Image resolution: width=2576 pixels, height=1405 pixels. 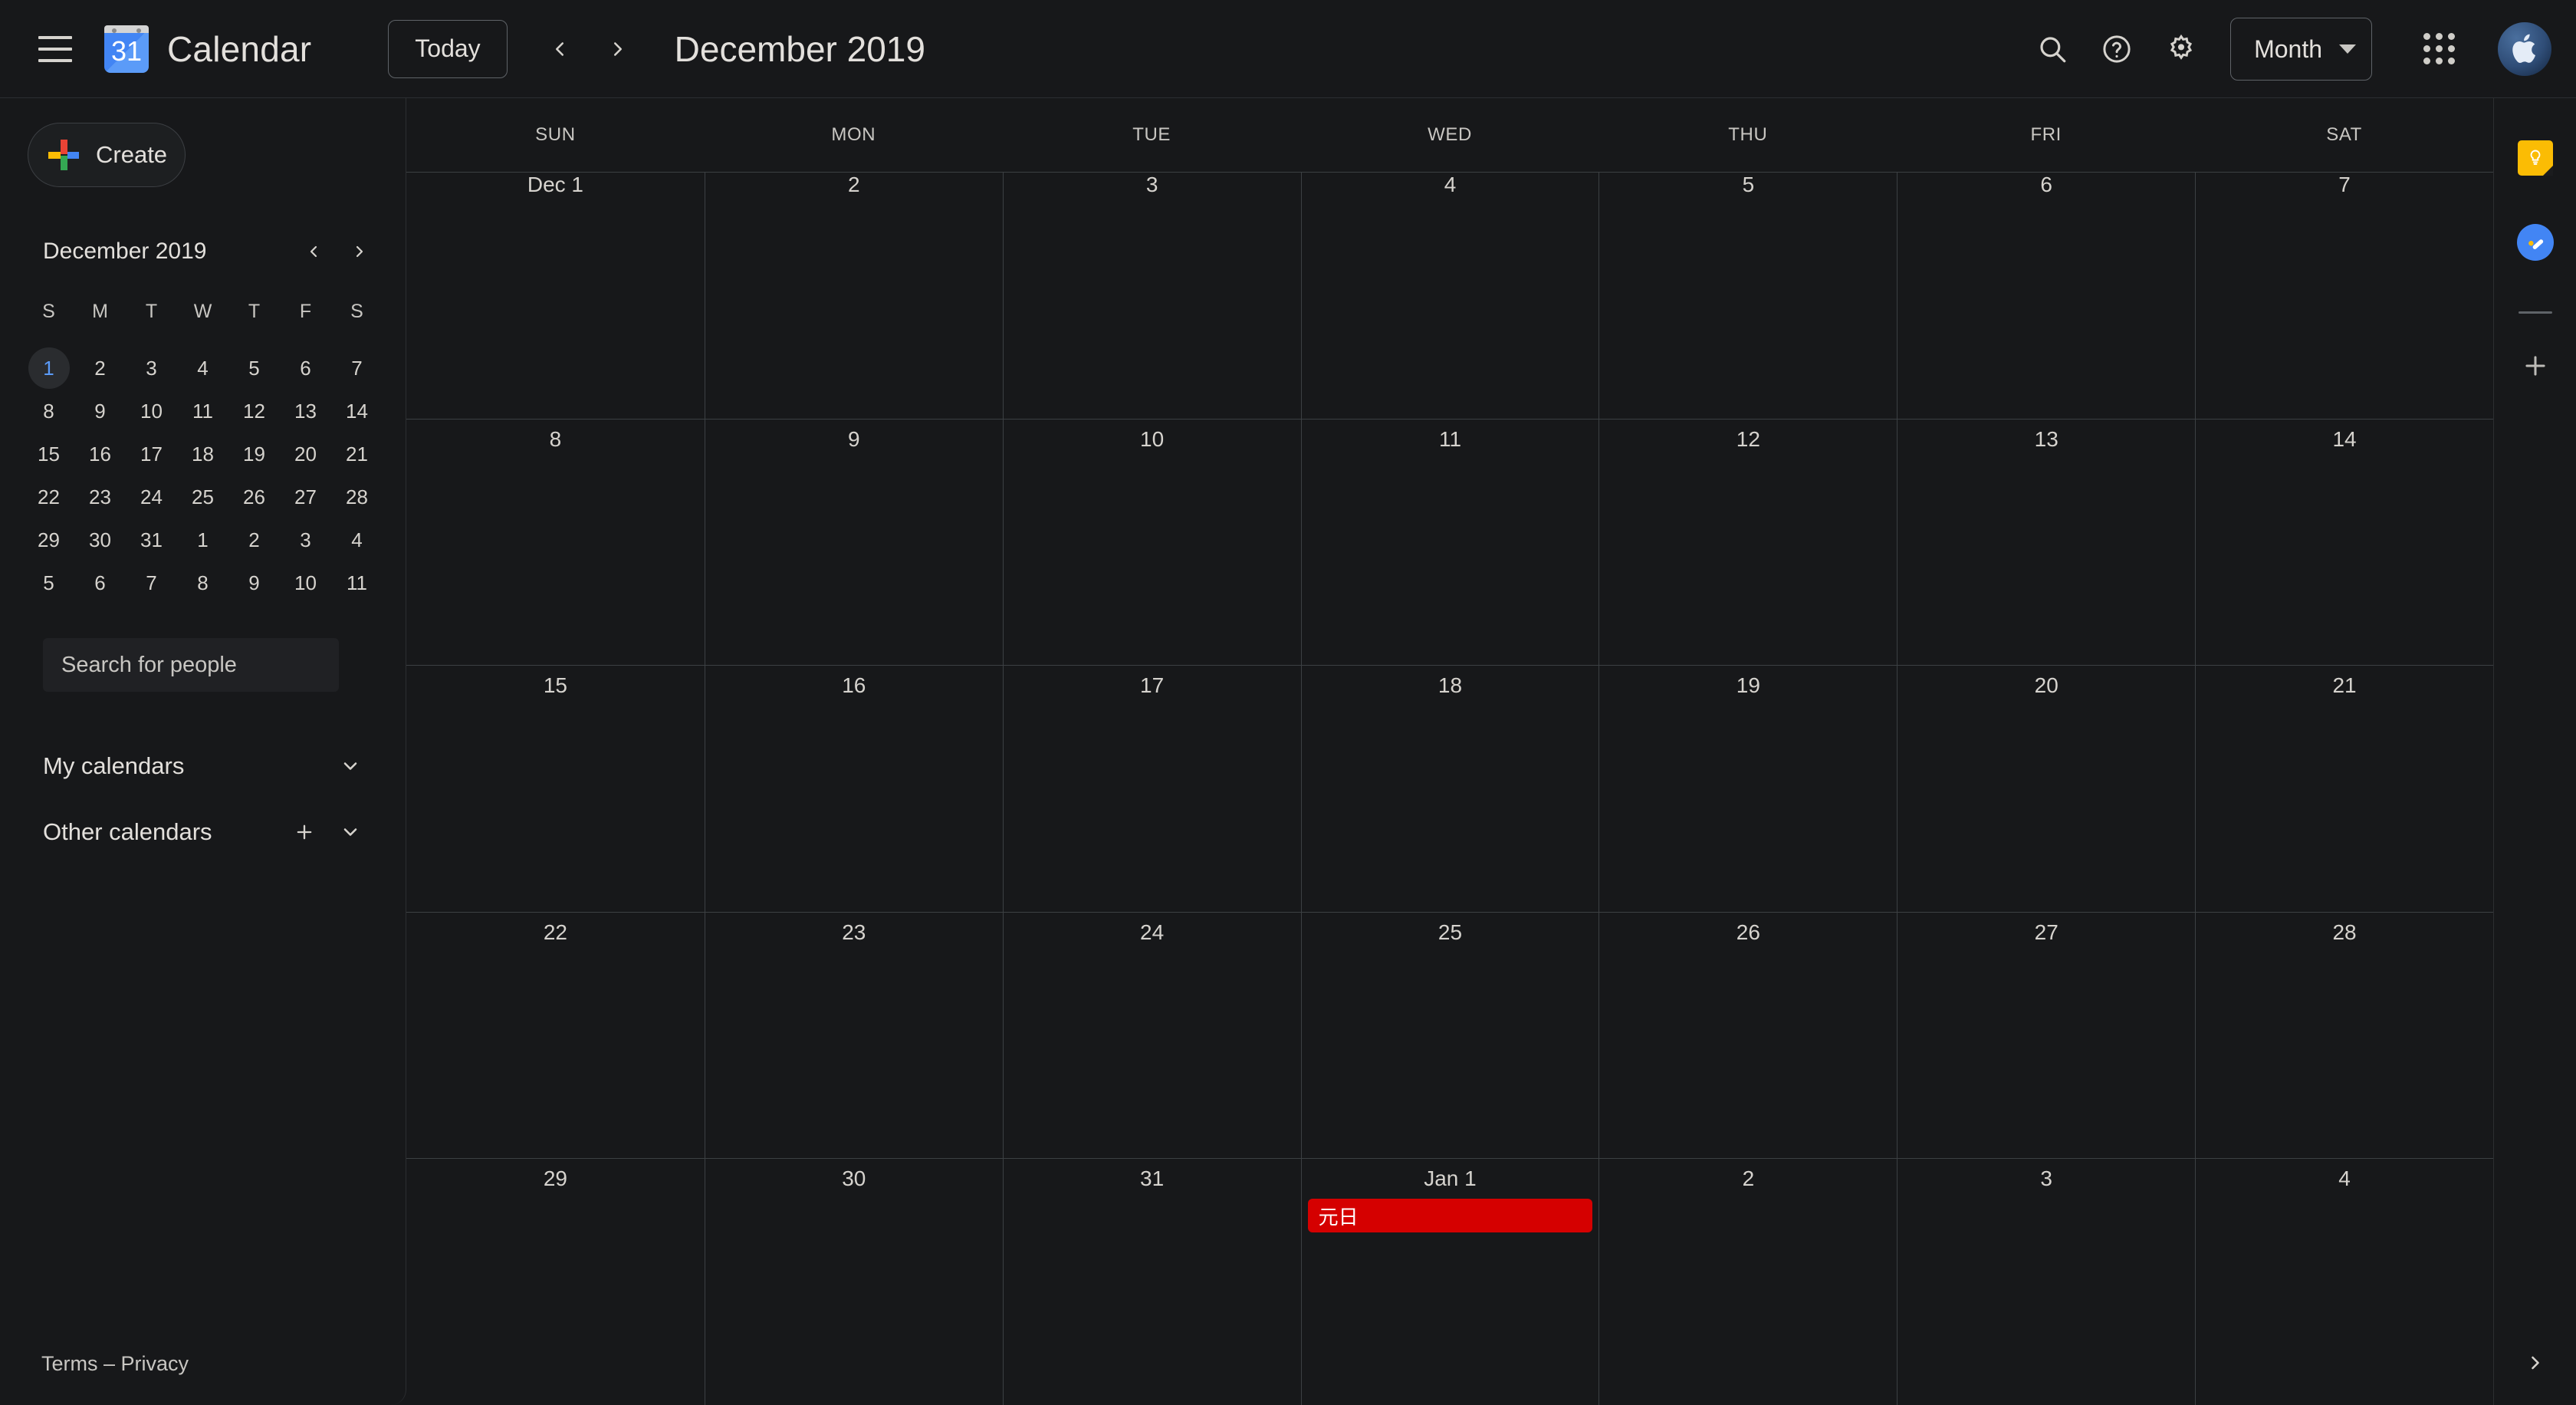 I want to click on month-day-cell: 26, so click(x=1747, y=1036).